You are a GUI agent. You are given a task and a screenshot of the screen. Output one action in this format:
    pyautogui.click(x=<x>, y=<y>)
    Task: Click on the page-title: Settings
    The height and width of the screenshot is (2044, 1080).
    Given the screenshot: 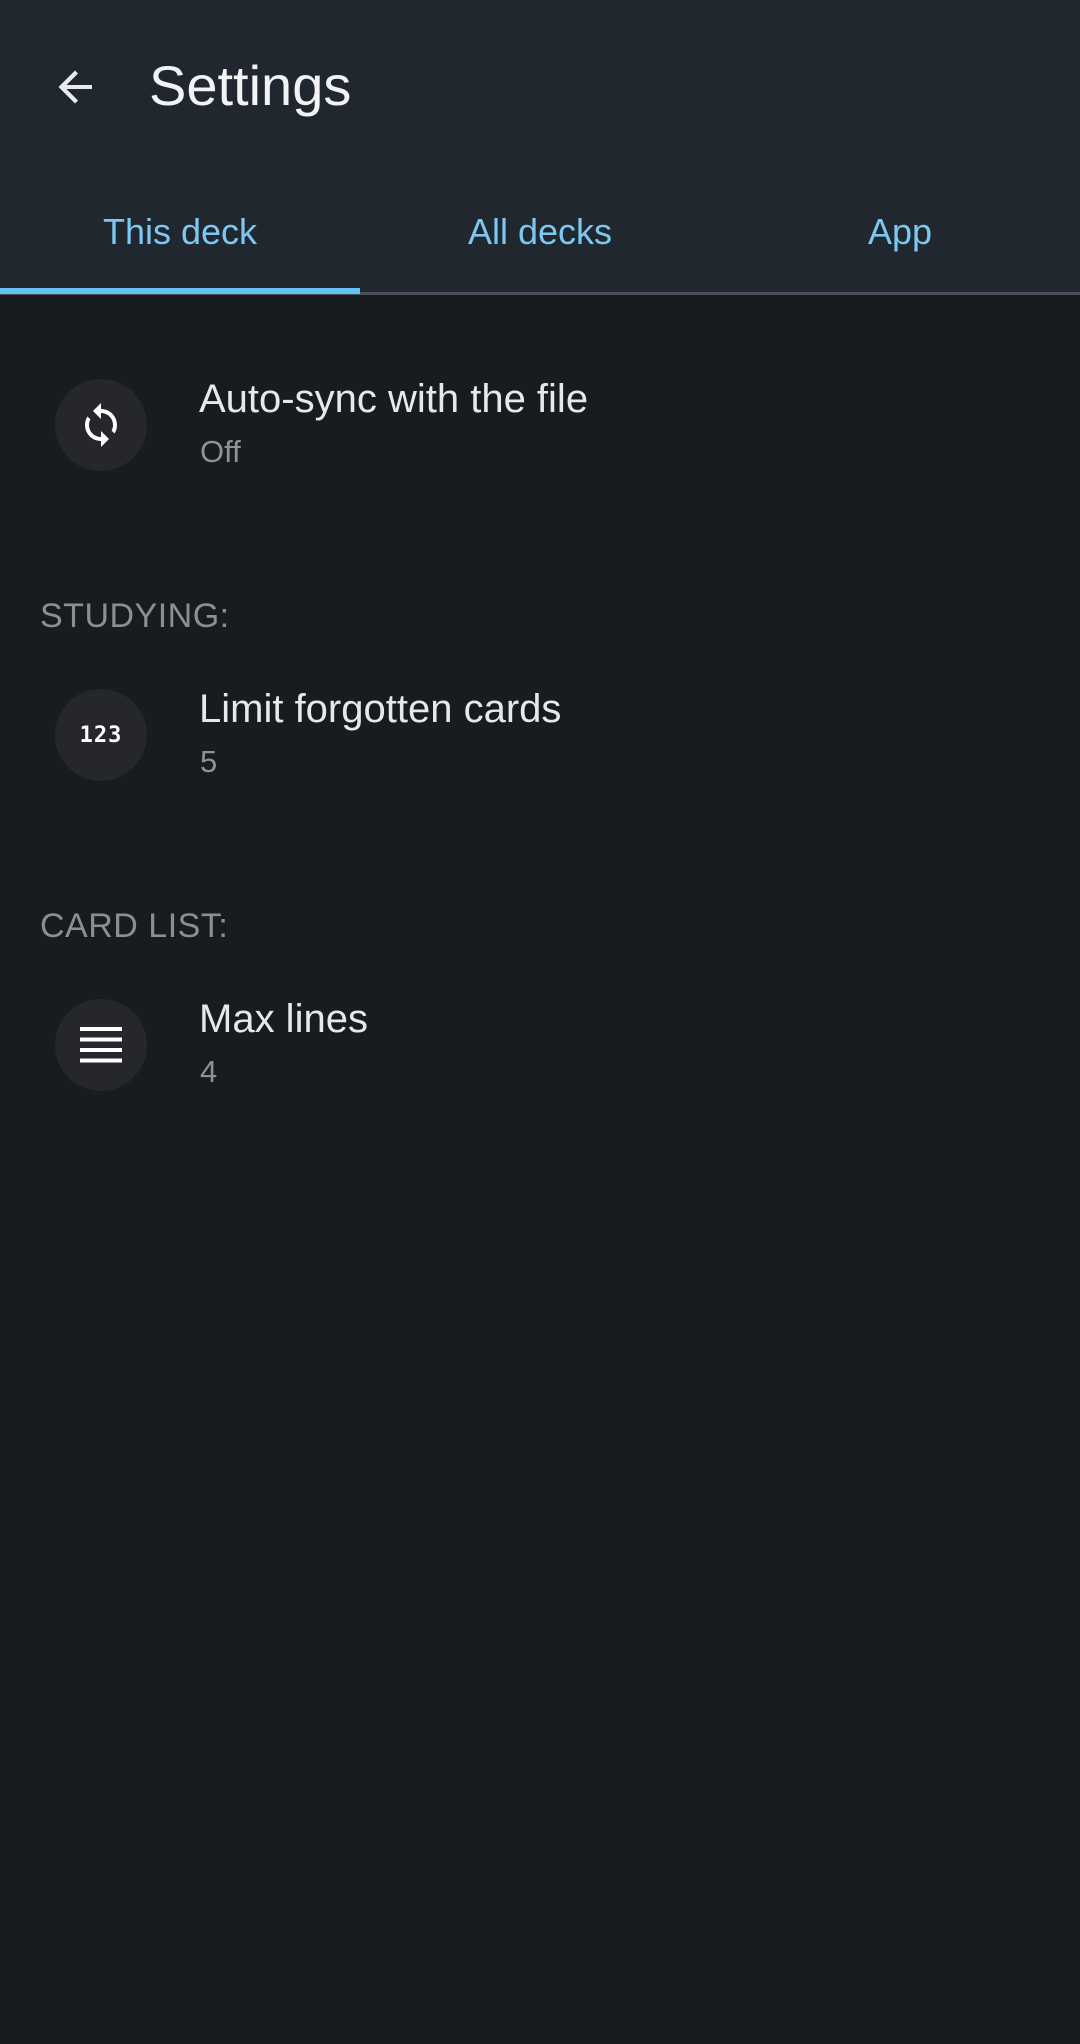 What is the action you would take?
    pyautogui.click(x=250, y=85)
    